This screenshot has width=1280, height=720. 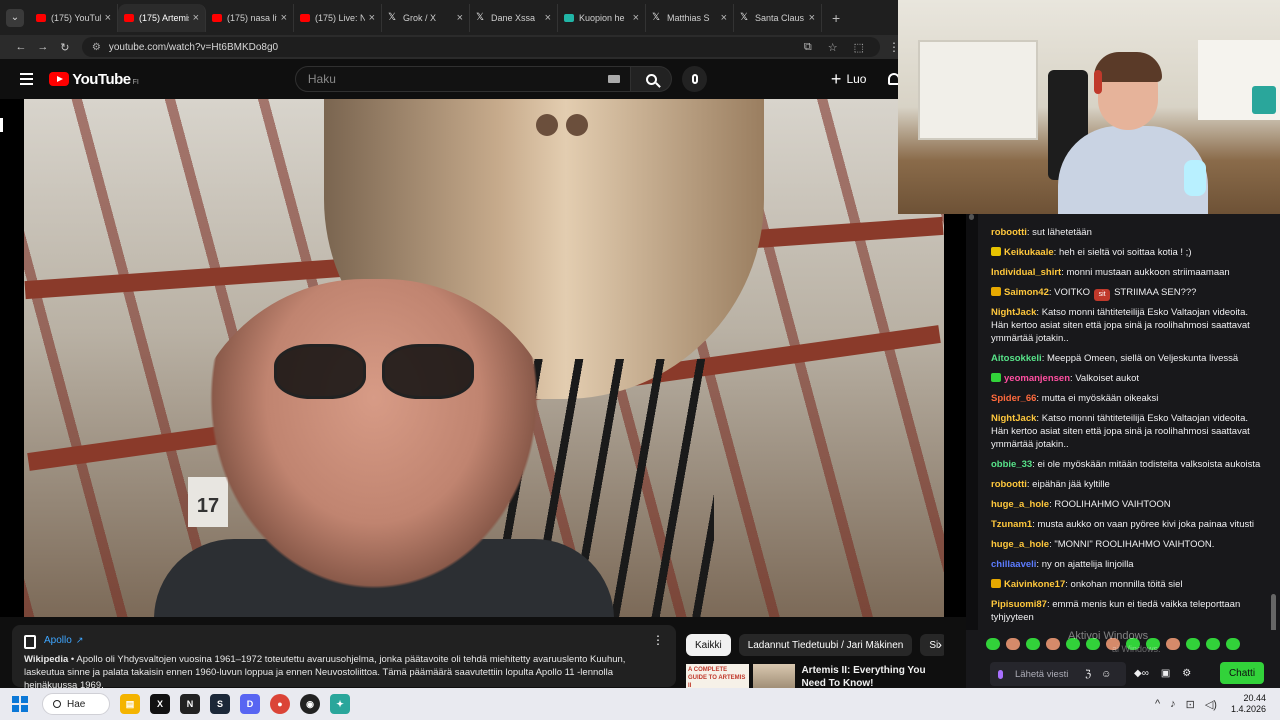 What do you see at coordinates (426, 17) in the screenshot?
I see `browser-tab: 𝕏 Grok / X ×` at bounding box center [426, 17].